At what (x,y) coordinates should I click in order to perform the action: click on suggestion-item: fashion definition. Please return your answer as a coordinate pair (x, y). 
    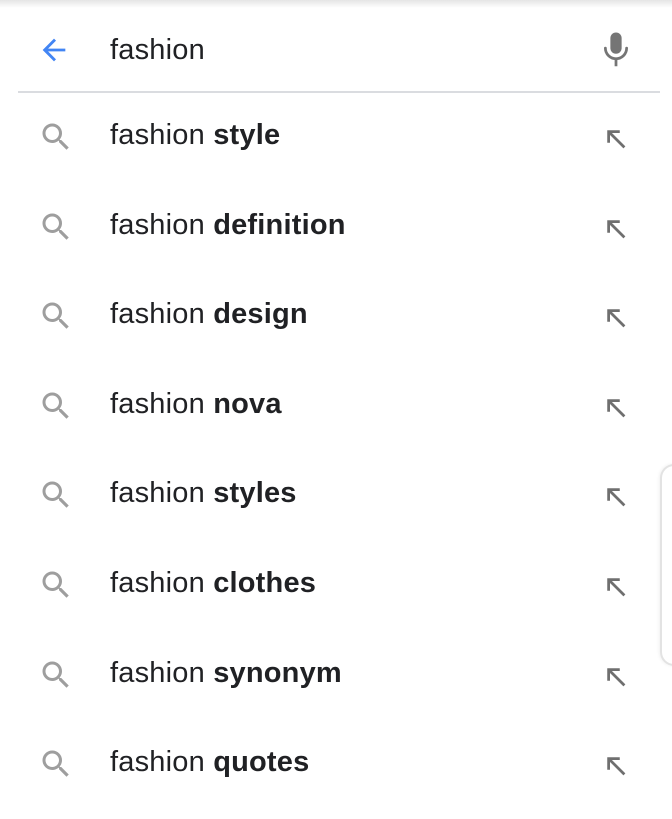
    Looking at the image, I should click on (336, 228).